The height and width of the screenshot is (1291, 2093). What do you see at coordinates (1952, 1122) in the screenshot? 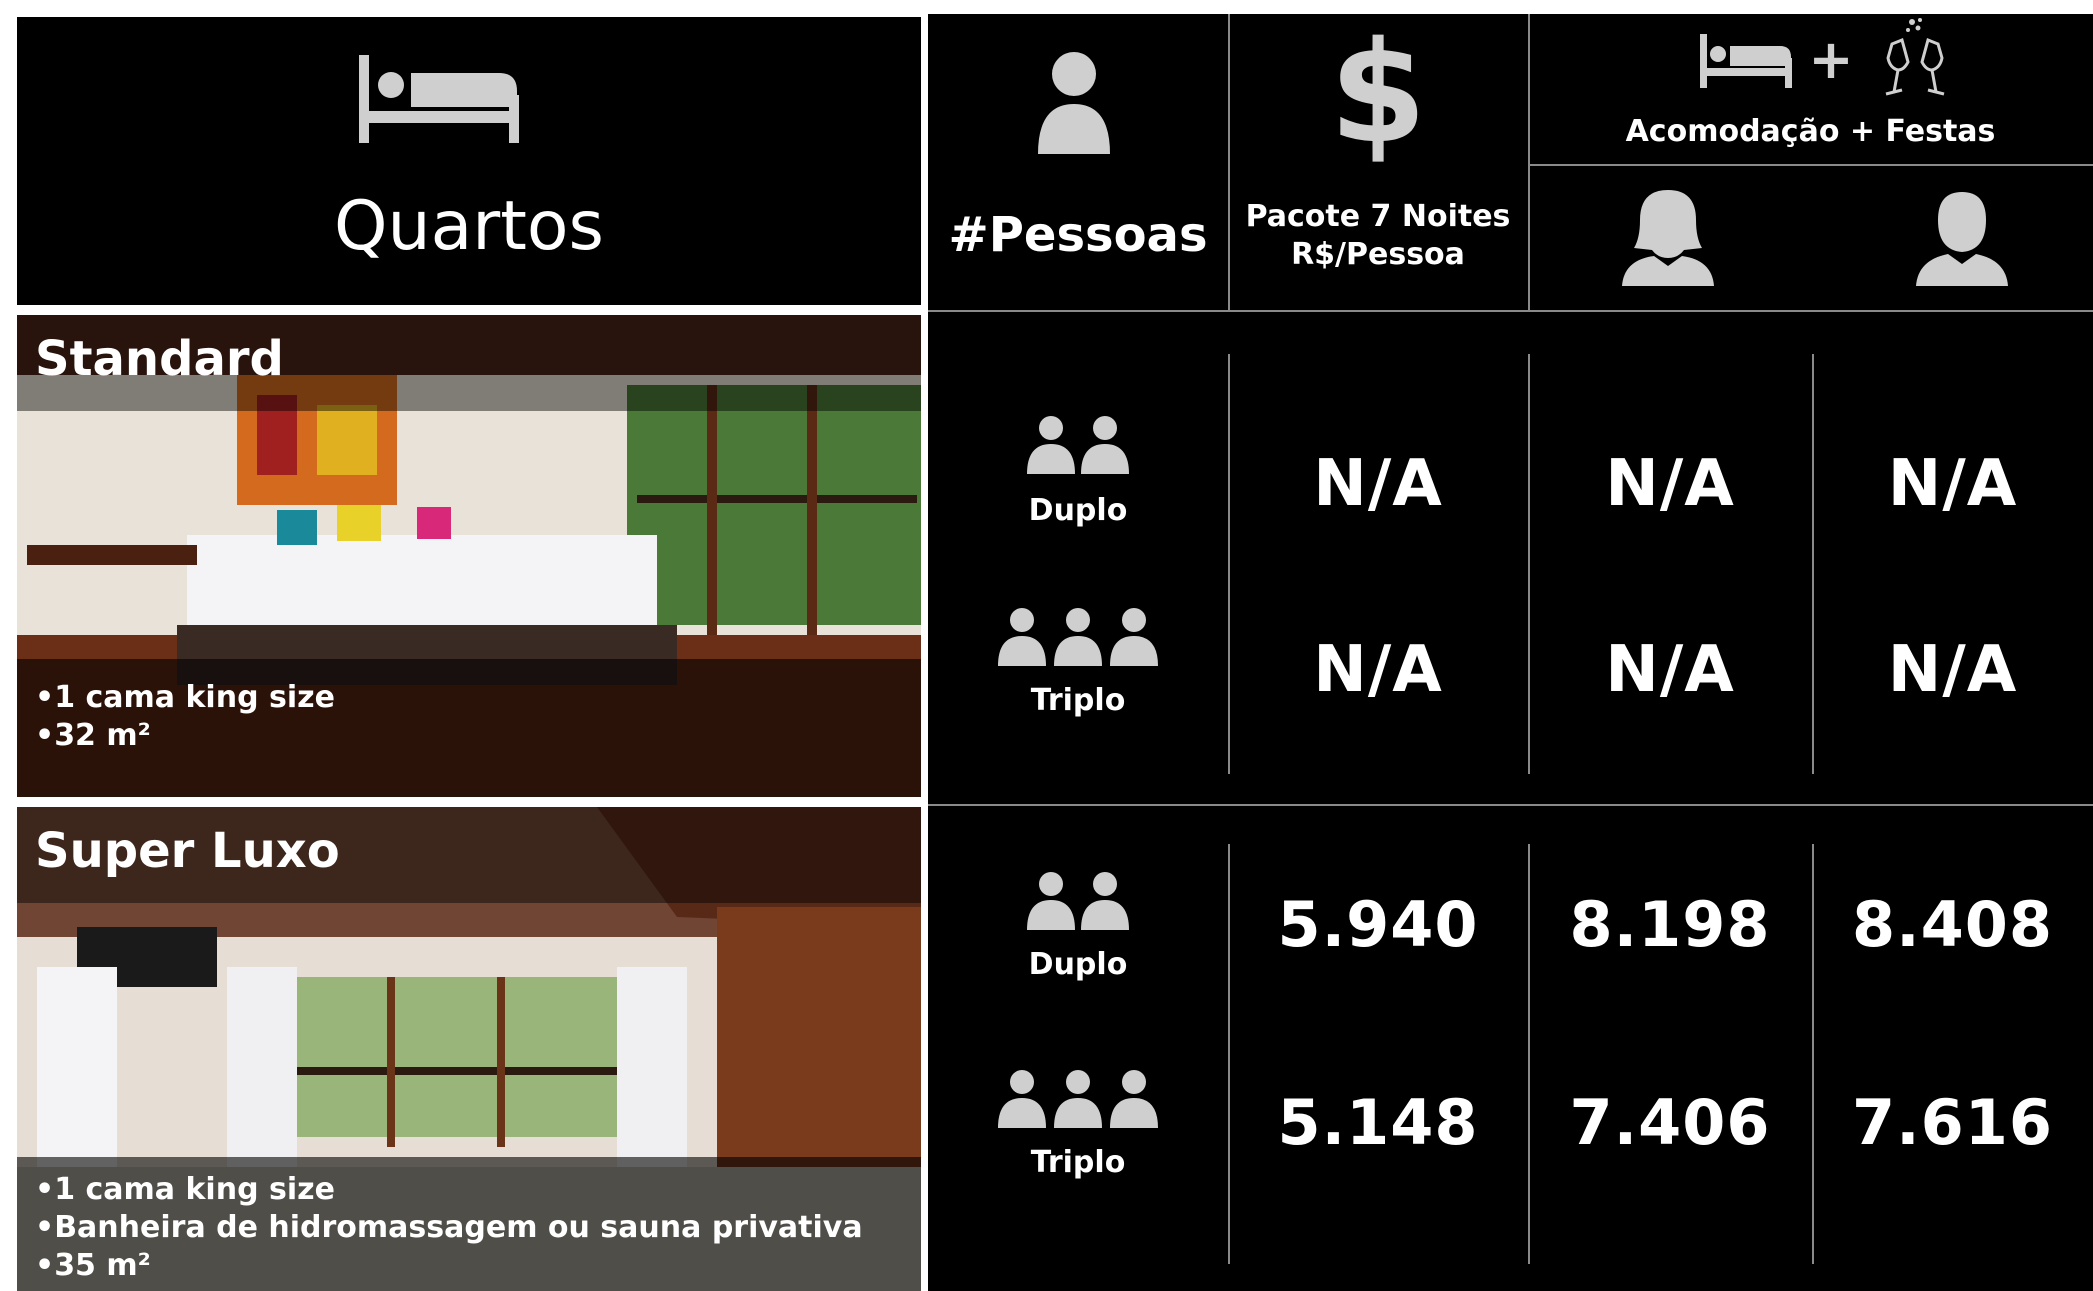
I see `male-price: 7.616` at bounding box center [1952, 1122].